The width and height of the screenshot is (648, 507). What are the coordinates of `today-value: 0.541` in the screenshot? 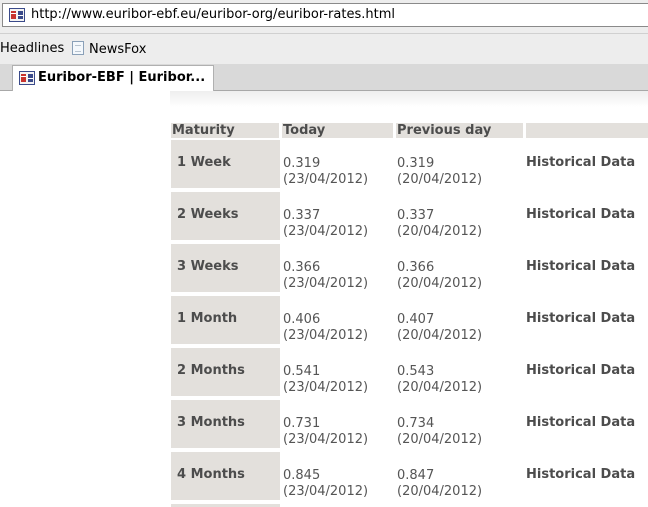 It's located at (302, 371).